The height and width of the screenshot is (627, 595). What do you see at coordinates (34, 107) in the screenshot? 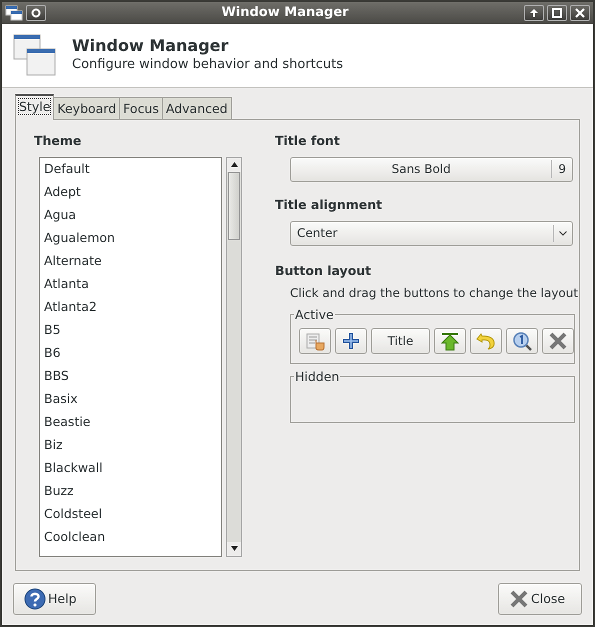
I see `tab: Style` at bounding box center [34, 107].